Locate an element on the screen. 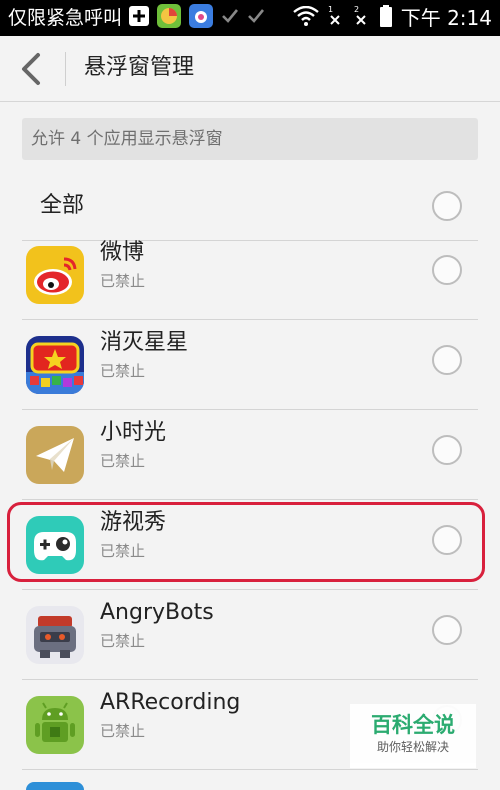  app-icon is located at coordinates (169, 18).